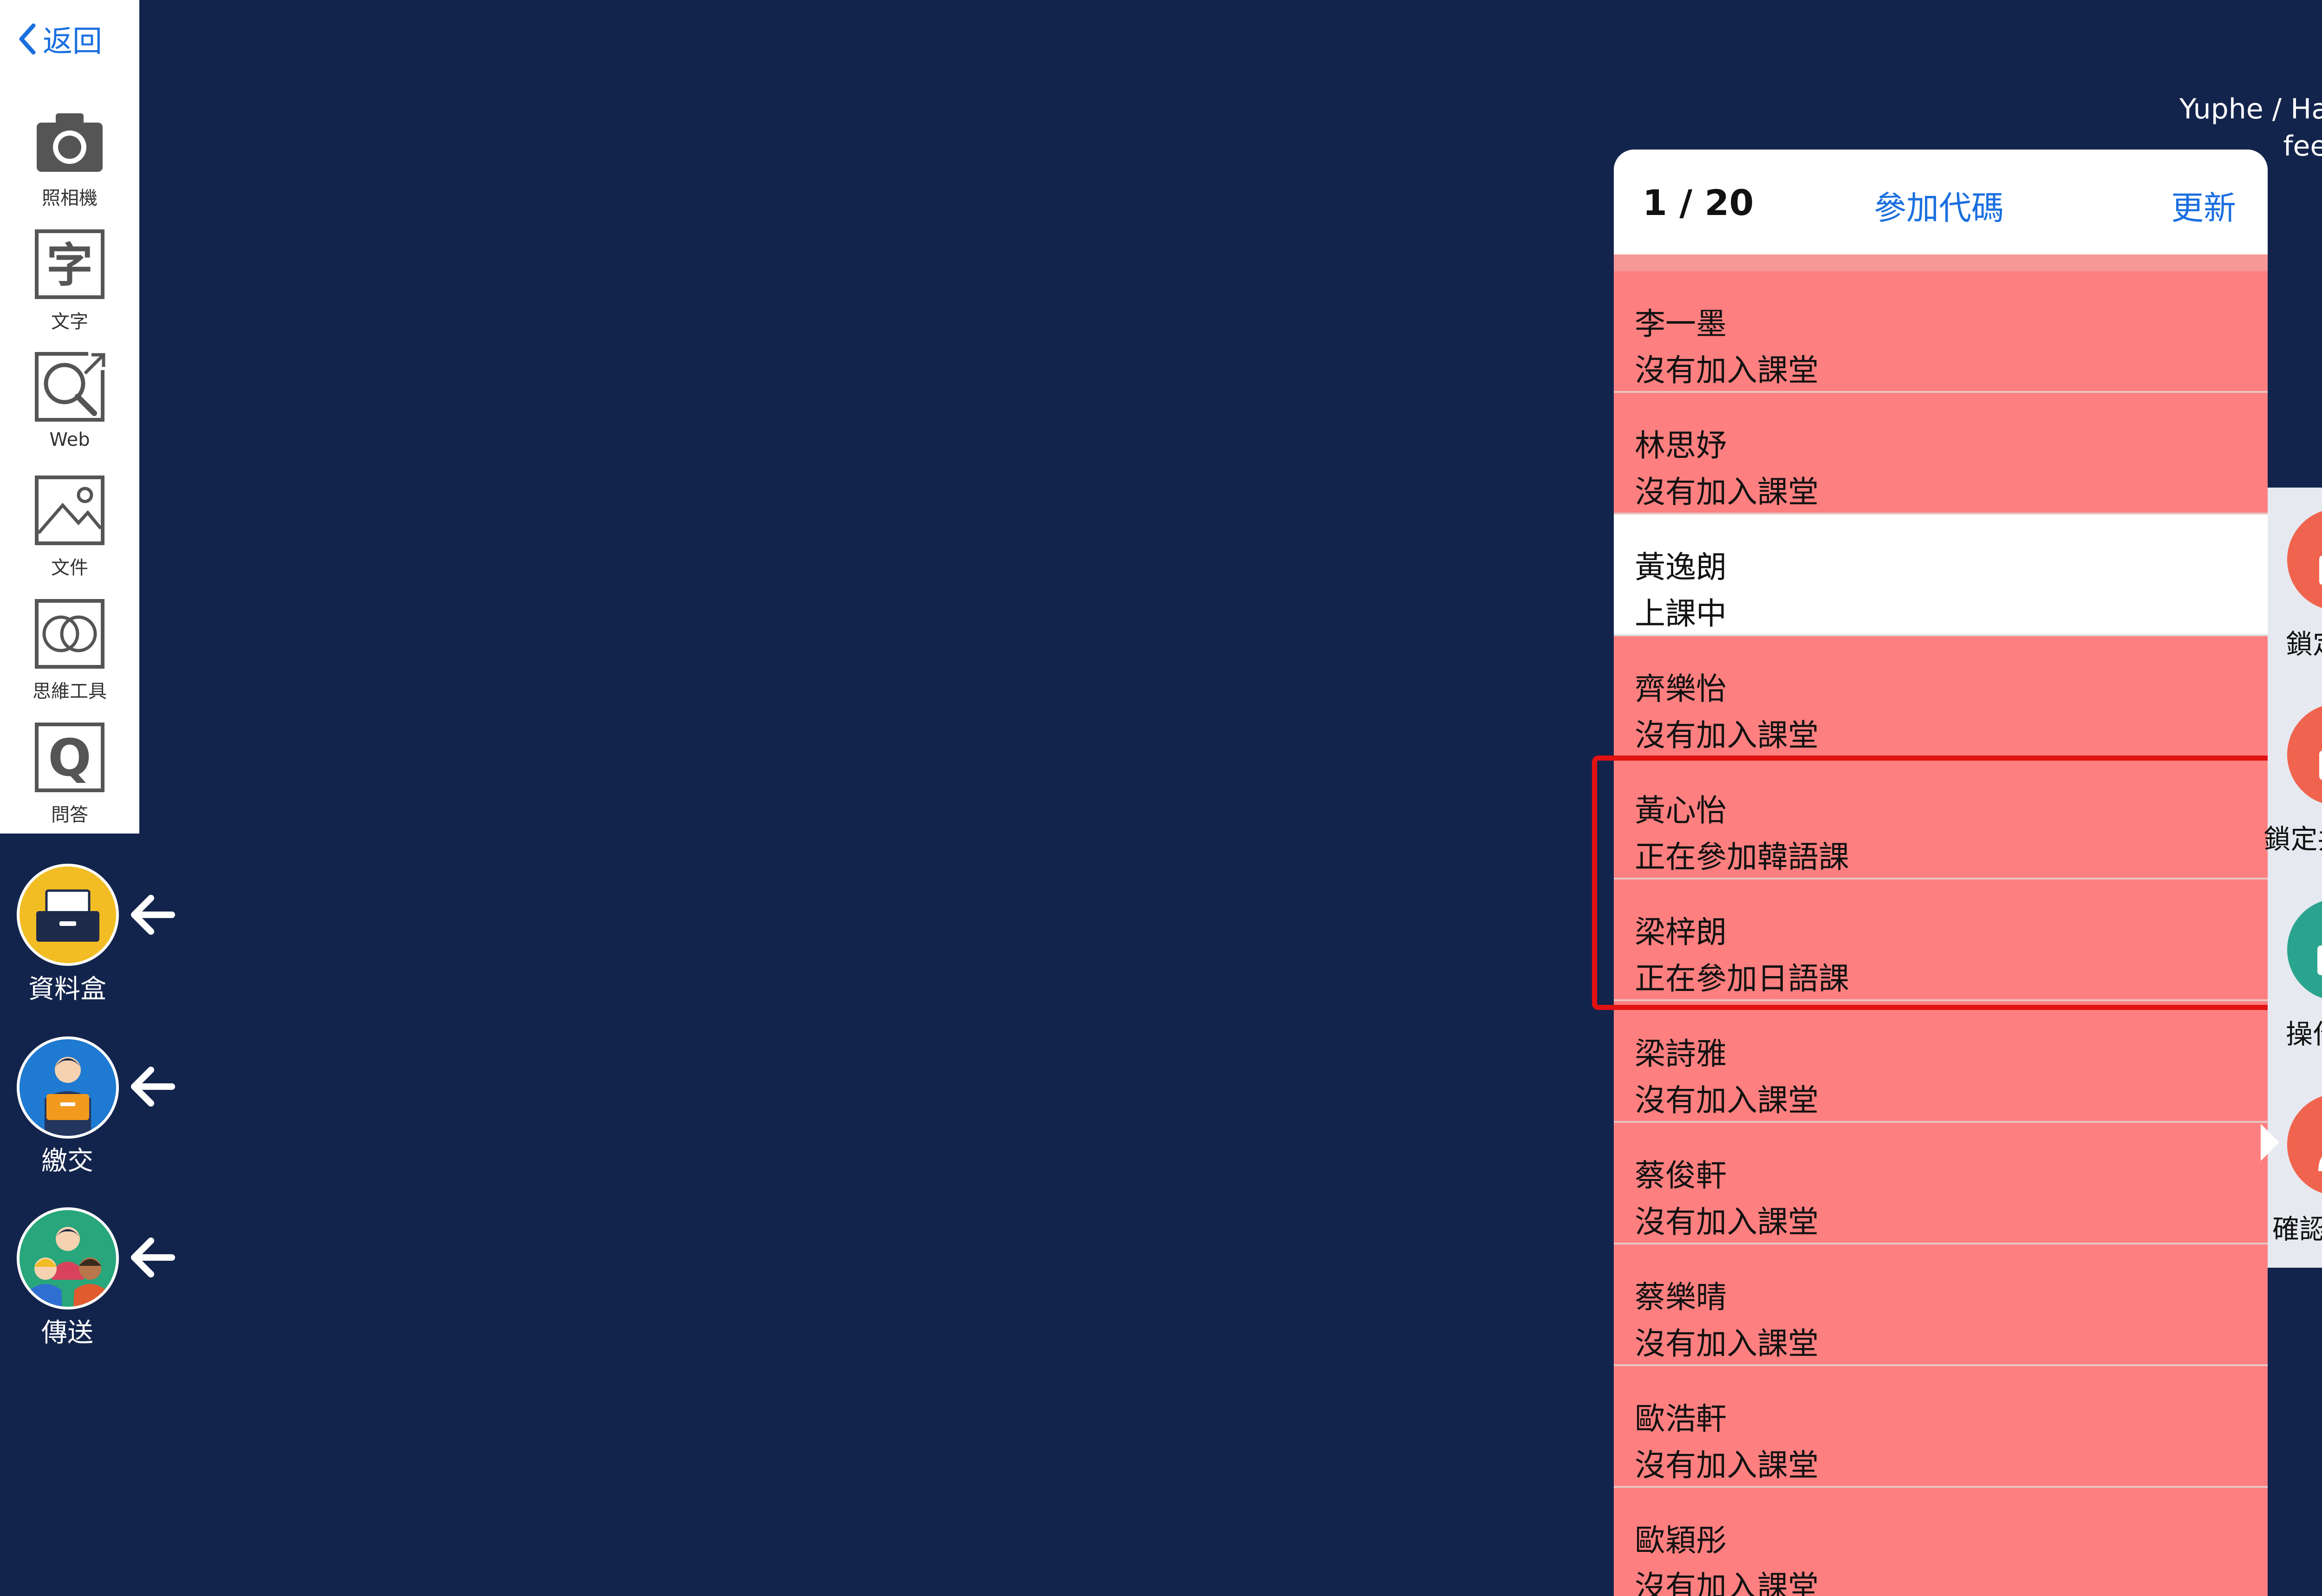 The image size is (2322, 1596). Describe the element at coordinates (2303, 644) in the screenshot. I see `lock-send-label: 鎖定傳送` at that location.